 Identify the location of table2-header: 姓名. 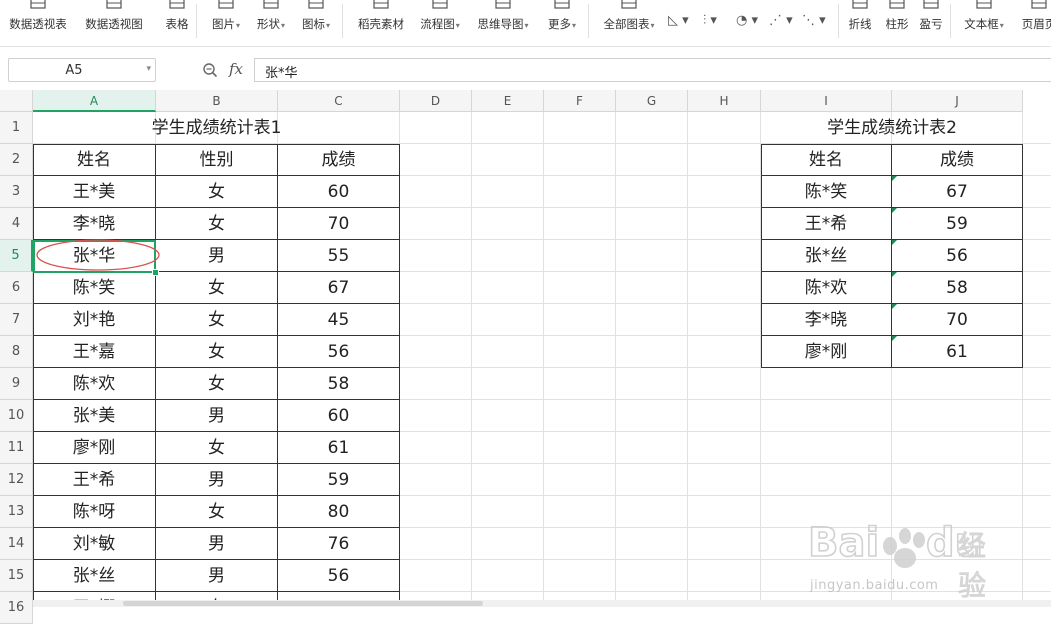
(826, 160).